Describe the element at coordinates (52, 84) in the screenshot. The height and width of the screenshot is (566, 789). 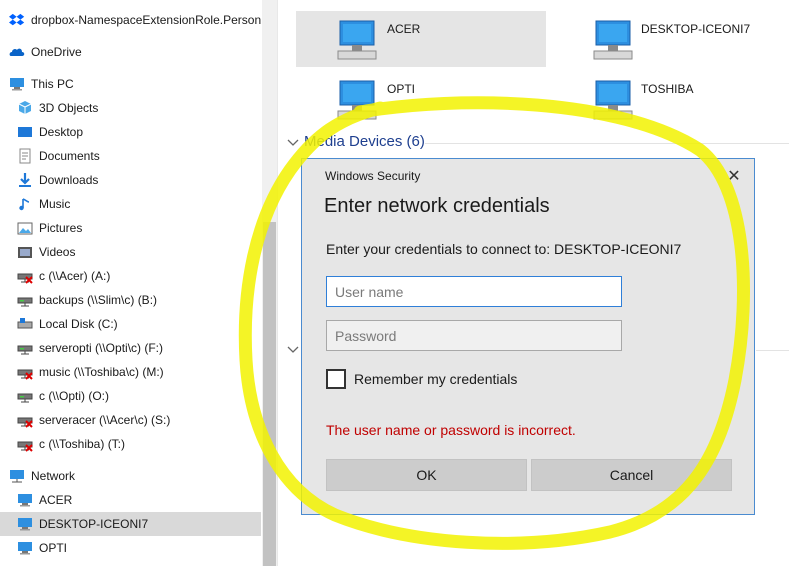
I see `sidebar-item-label: This PC` at that location.